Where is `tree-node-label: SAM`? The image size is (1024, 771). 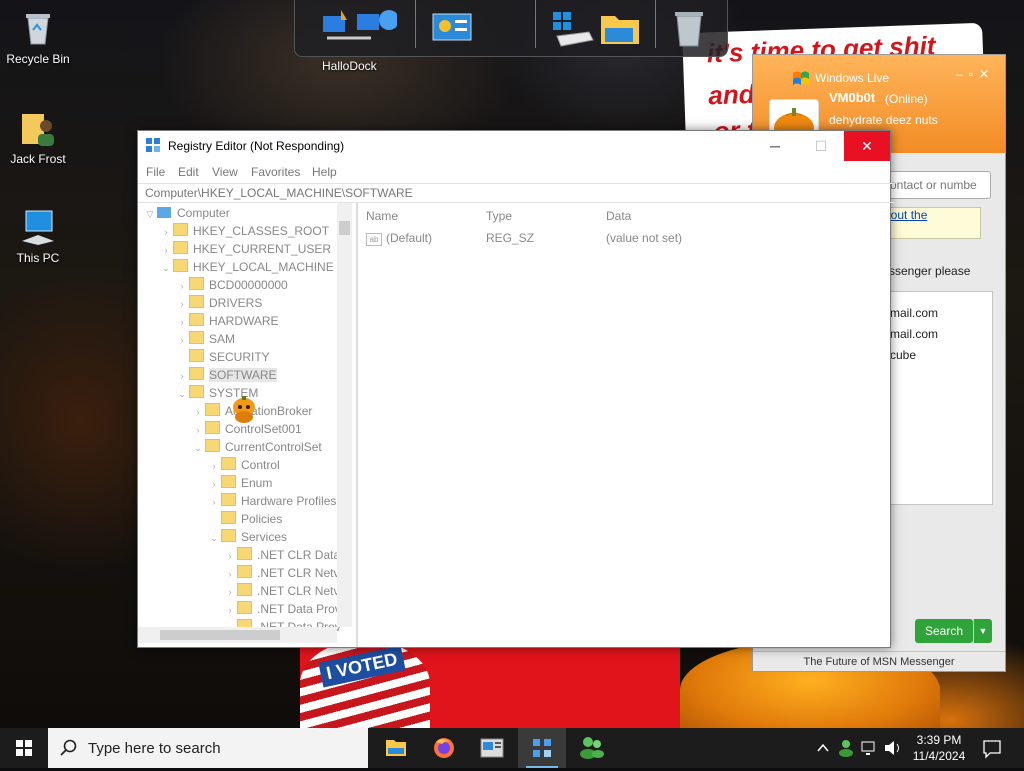 tree-node-label: SAM is located at coordinates (222, 339).